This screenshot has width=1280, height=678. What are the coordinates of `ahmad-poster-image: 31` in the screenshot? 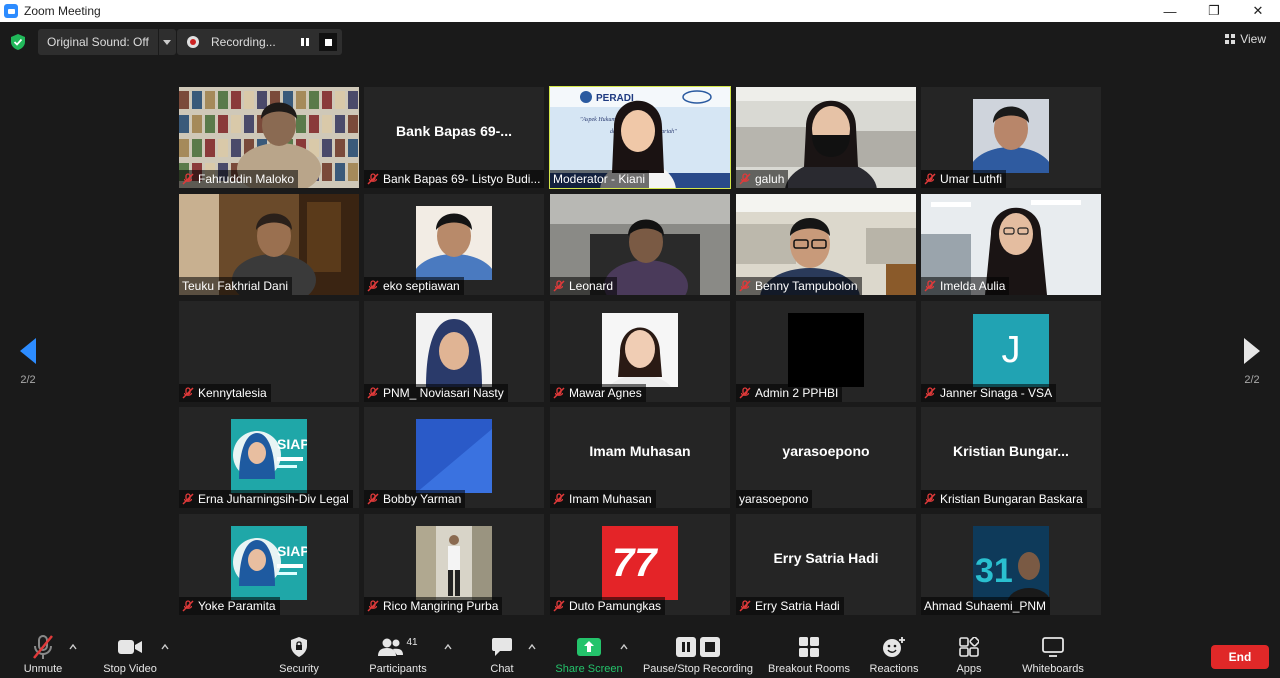 It's located at (1011, 563).